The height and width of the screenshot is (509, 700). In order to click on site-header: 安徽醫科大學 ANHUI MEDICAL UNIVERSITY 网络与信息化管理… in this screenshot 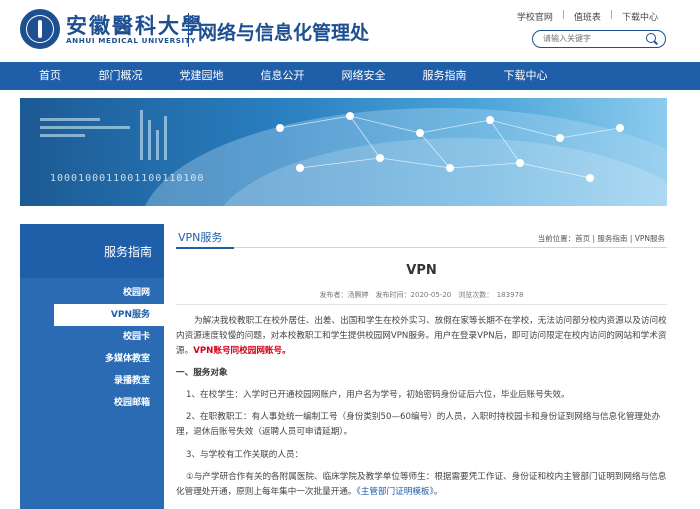, I will do `click(350, 31)`.